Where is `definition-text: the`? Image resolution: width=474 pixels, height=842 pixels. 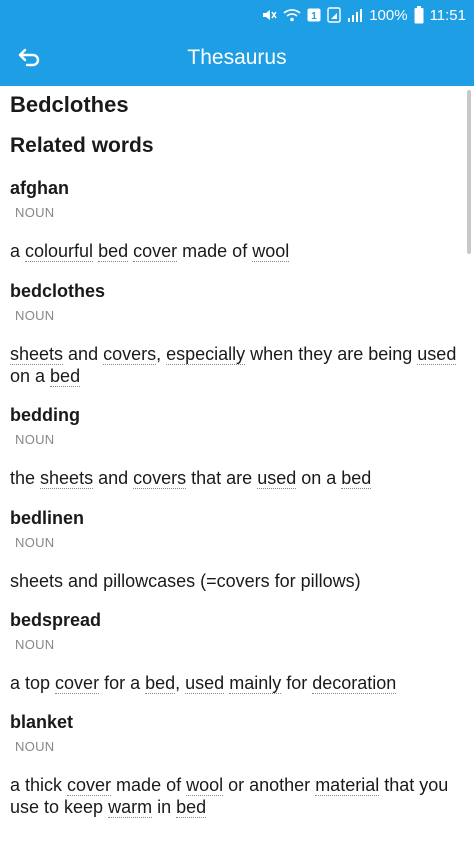 definition-text: the is located at coordinates (25, 478).